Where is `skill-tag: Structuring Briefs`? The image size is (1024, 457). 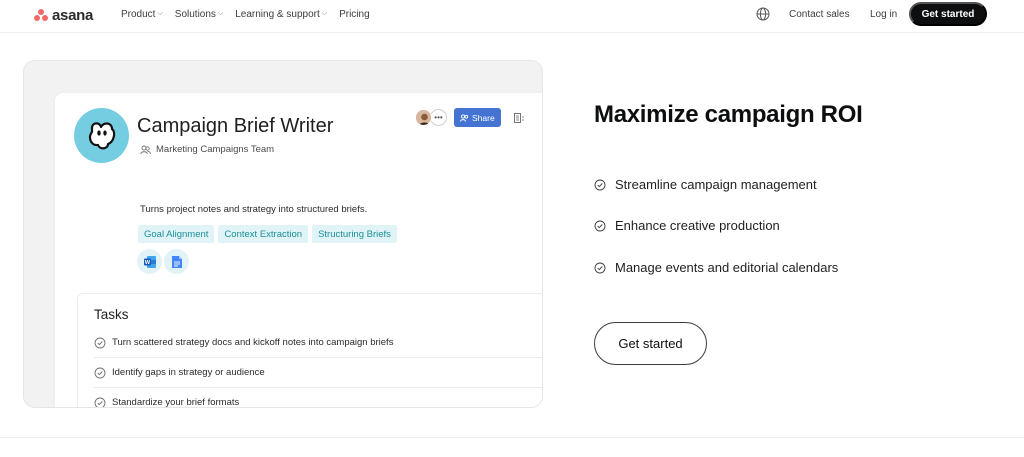
skill-tag: Structuring Briefs is located at coordinates (354, 234).